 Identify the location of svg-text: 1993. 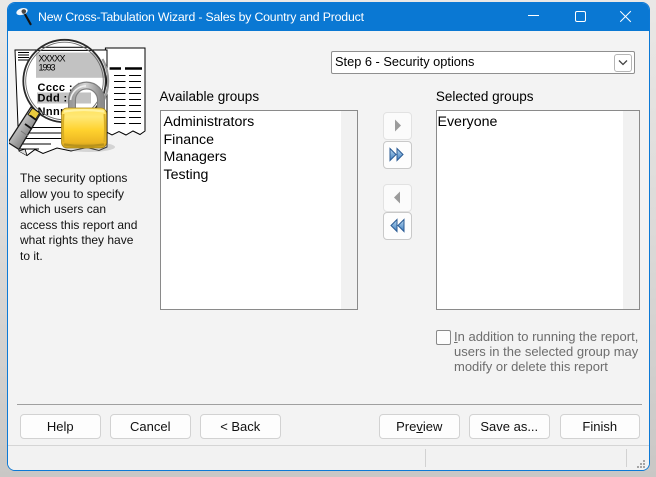
(47, 68).